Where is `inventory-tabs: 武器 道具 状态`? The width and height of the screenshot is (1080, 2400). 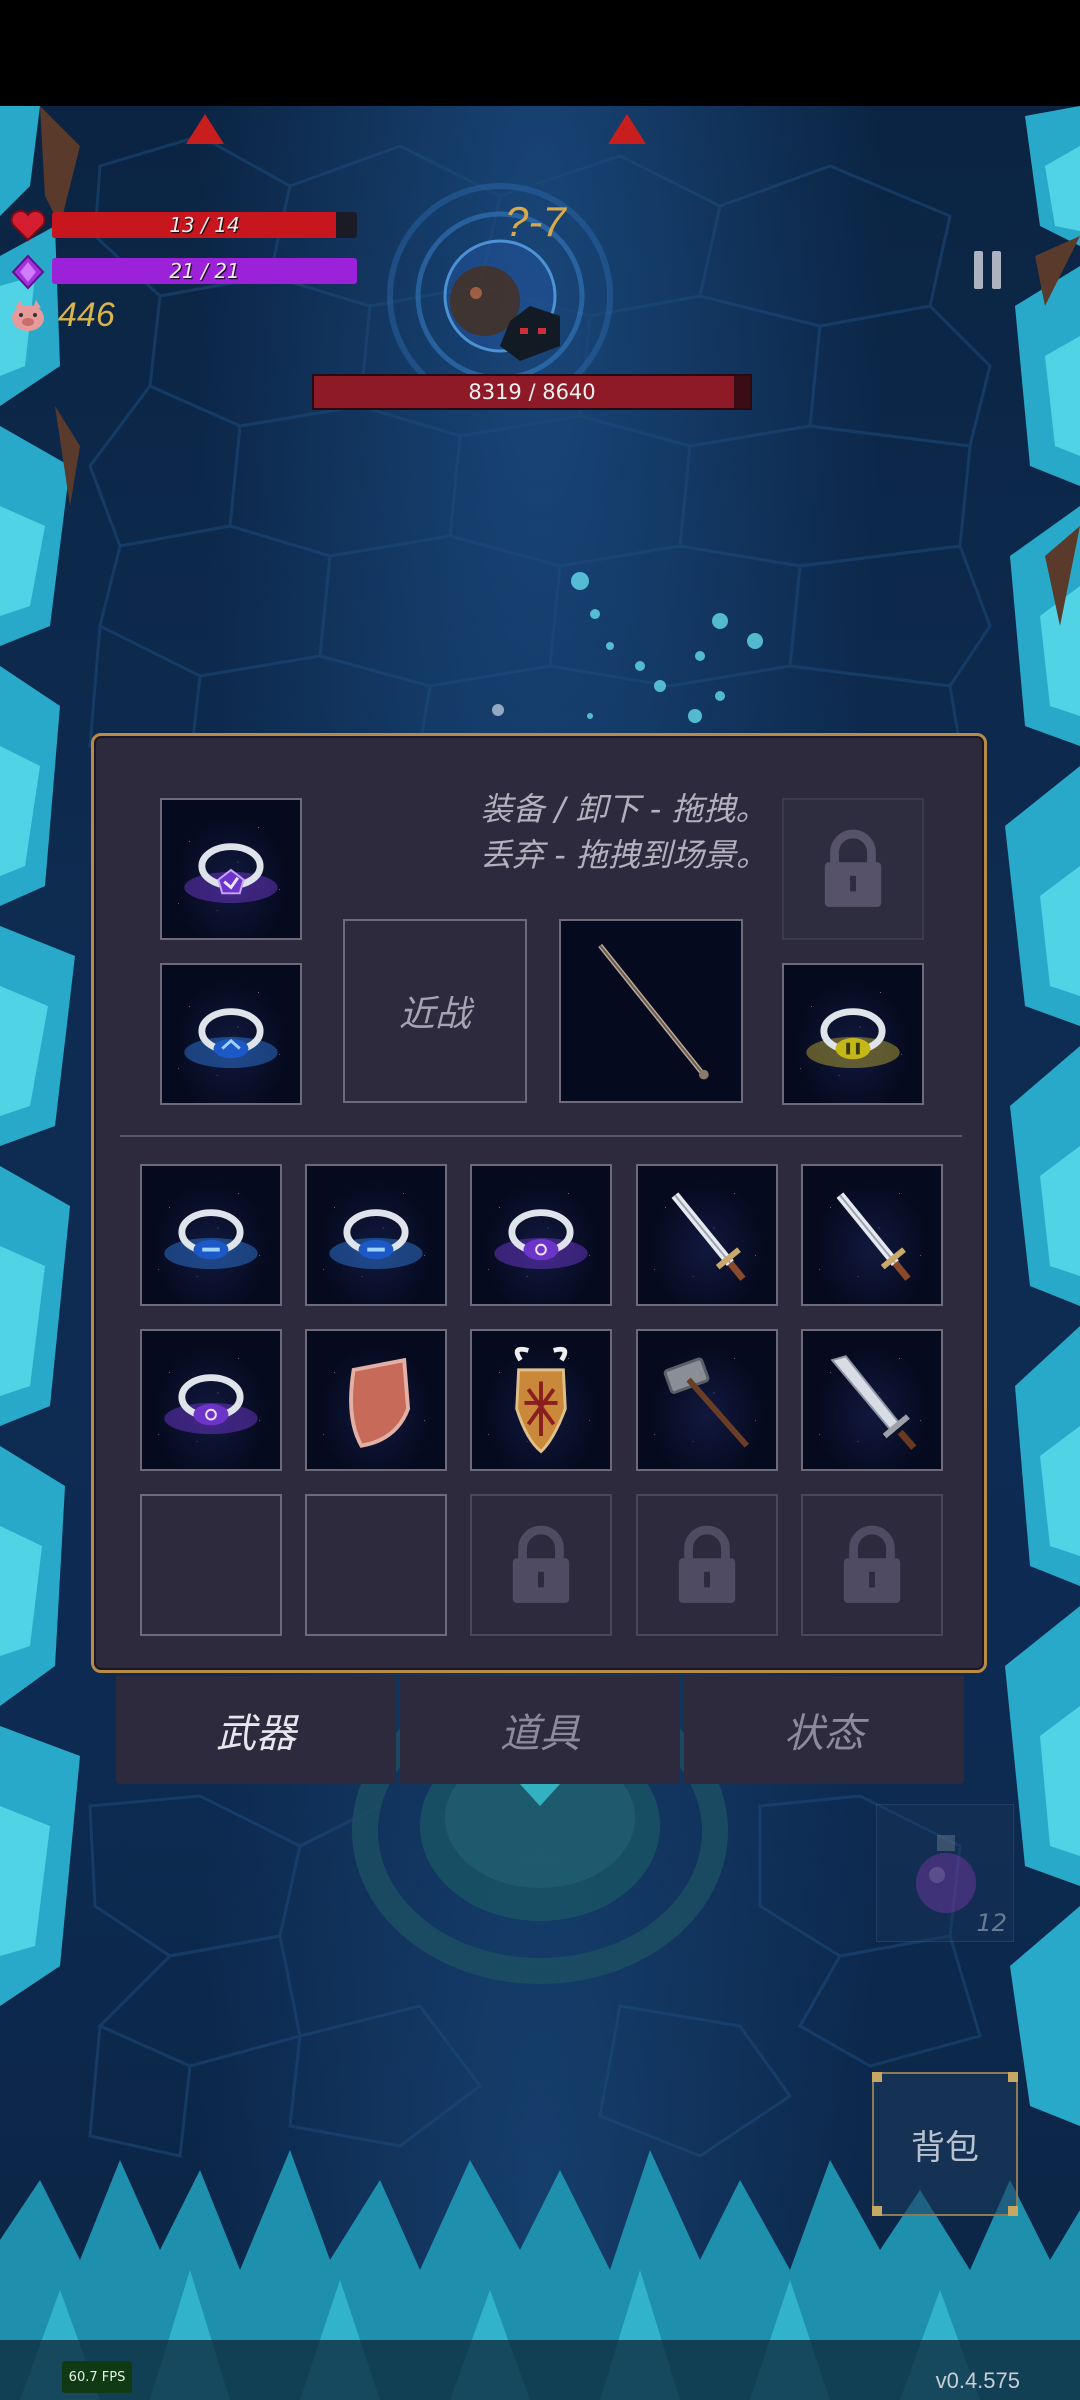 inventory-tabs: 武器 道具 状态 is located at coordinates (540, 1730).